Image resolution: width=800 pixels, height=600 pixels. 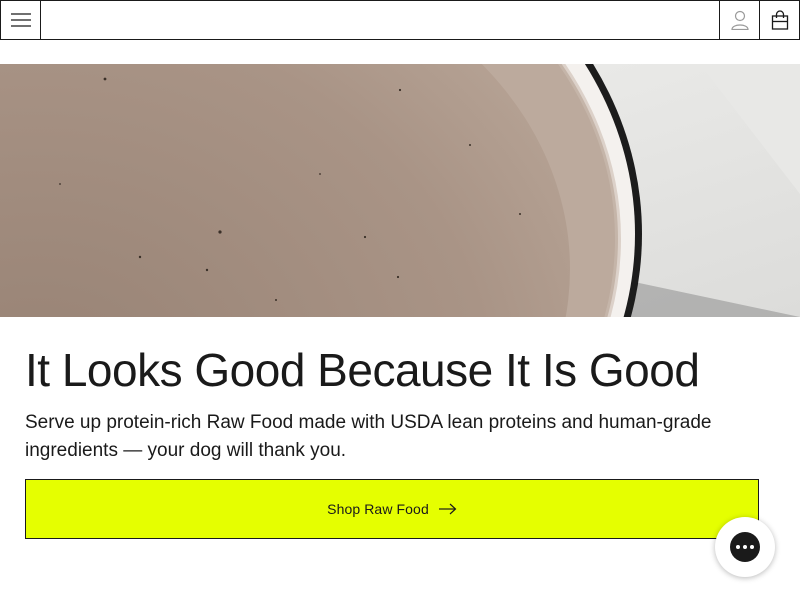 I want to click on shopping-bag-icon, so click(x=779, y=20).